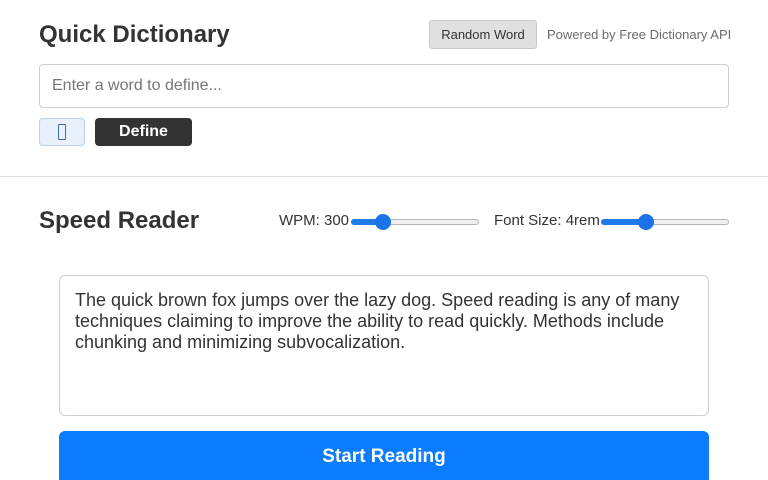 Image resolution: width=768 pixels, height=480 pixels. What do you see at coordinates (645, 222) in the screenshot?
I see `font-size-slider-thumb` at bounding box center [645, 222].